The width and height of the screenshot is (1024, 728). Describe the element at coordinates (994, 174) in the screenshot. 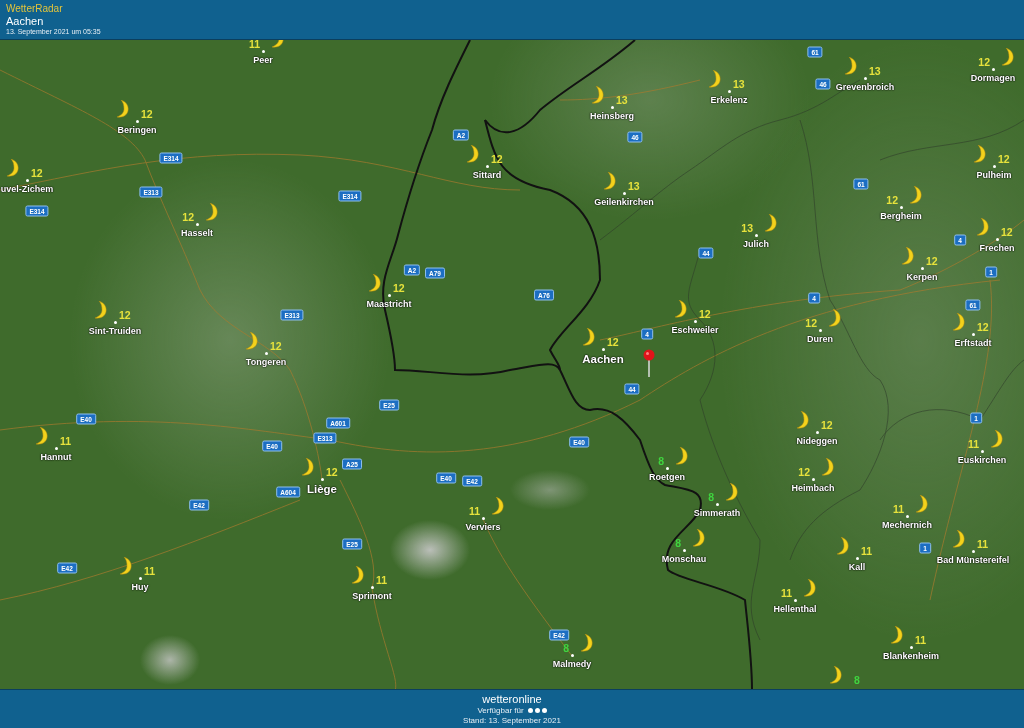

I see `city-name: Pulheim` at that location.